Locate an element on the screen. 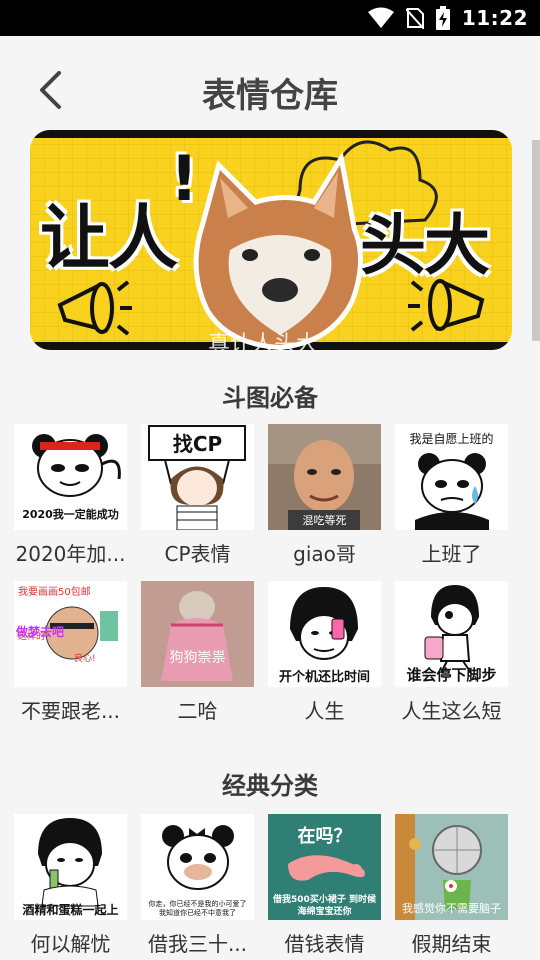 The height and width of the screenshot is (960, 540). battery-charging-icon is located at coordinates (442, 18).